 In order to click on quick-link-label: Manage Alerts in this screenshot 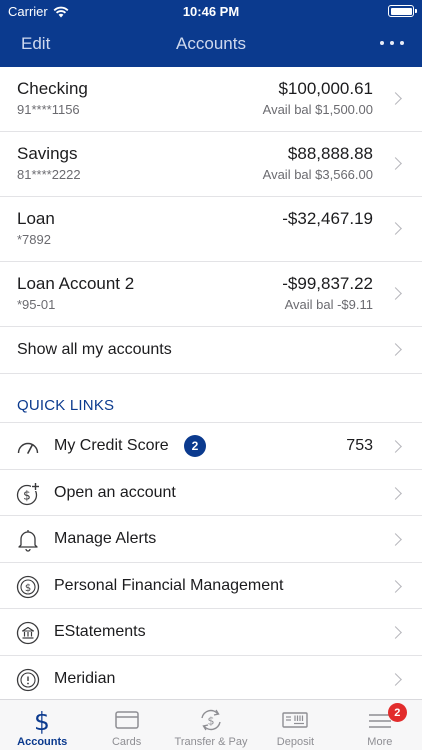, I will do `click(105, 538)`.